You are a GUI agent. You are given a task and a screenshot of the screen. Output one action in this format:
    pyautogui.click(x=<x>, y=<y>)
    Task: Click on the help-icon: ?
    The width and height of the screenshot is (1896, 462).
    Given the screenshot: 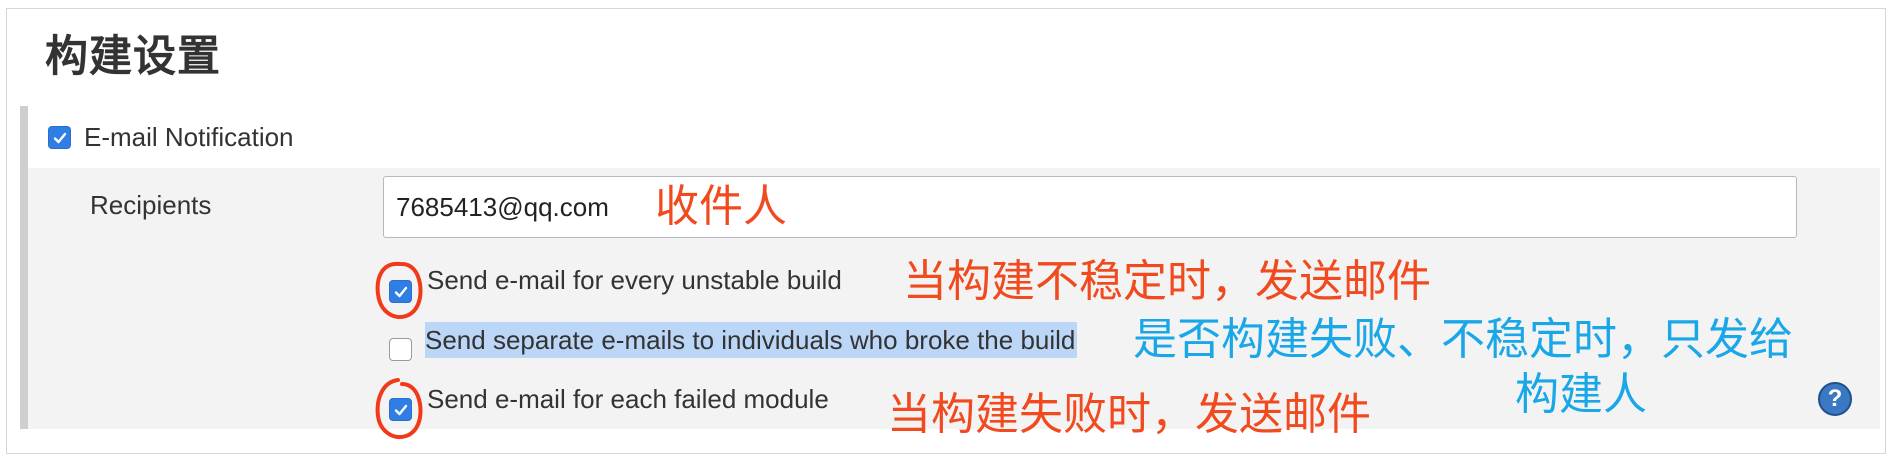 What is the action you would take?
    pyautogui.click(x=1835, y=399)
    